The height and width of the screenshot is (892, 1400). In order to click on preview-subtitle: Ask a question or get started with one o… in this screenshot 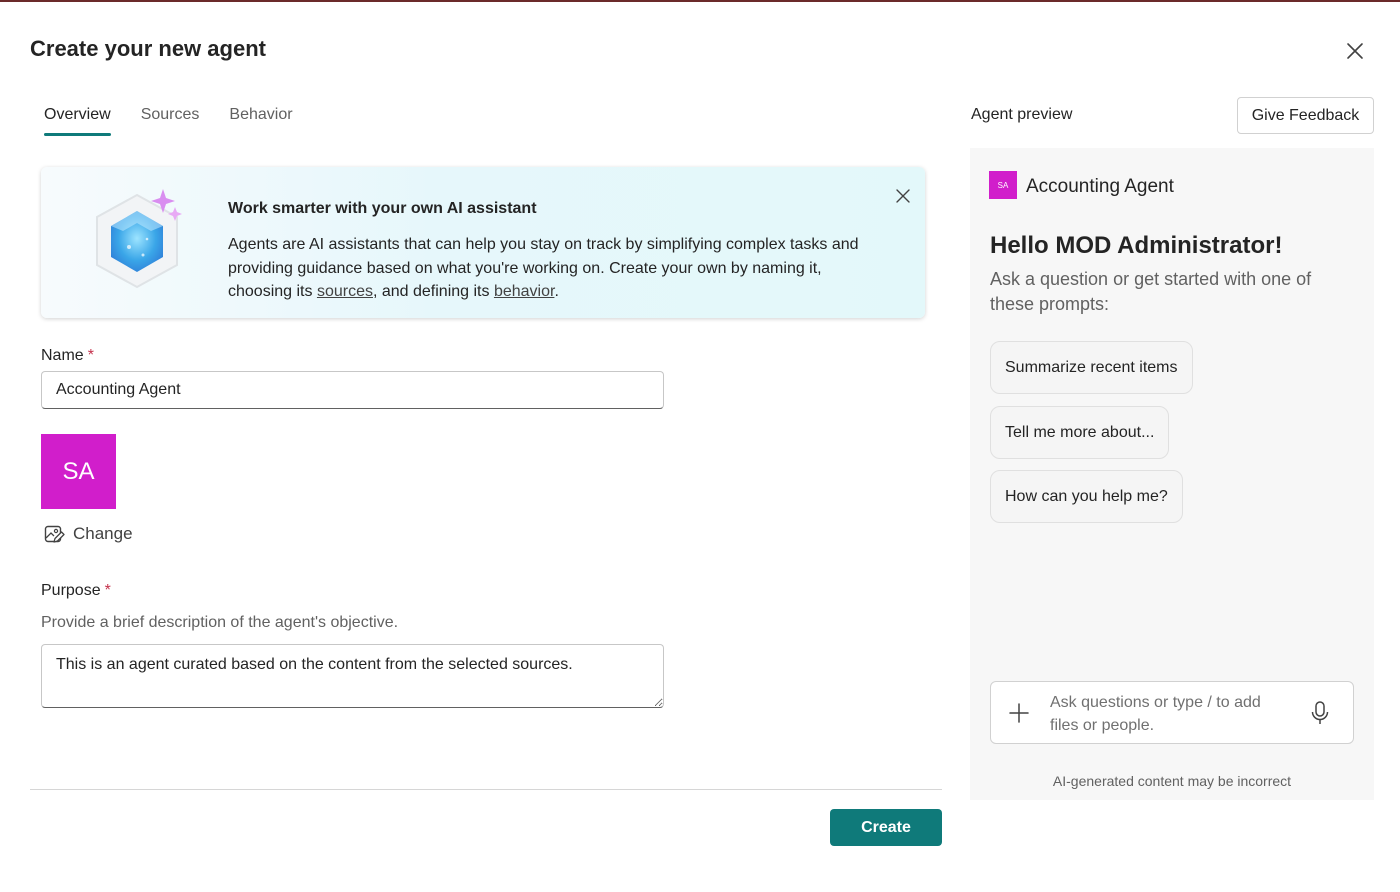, I will do `click(1151, 291)`.